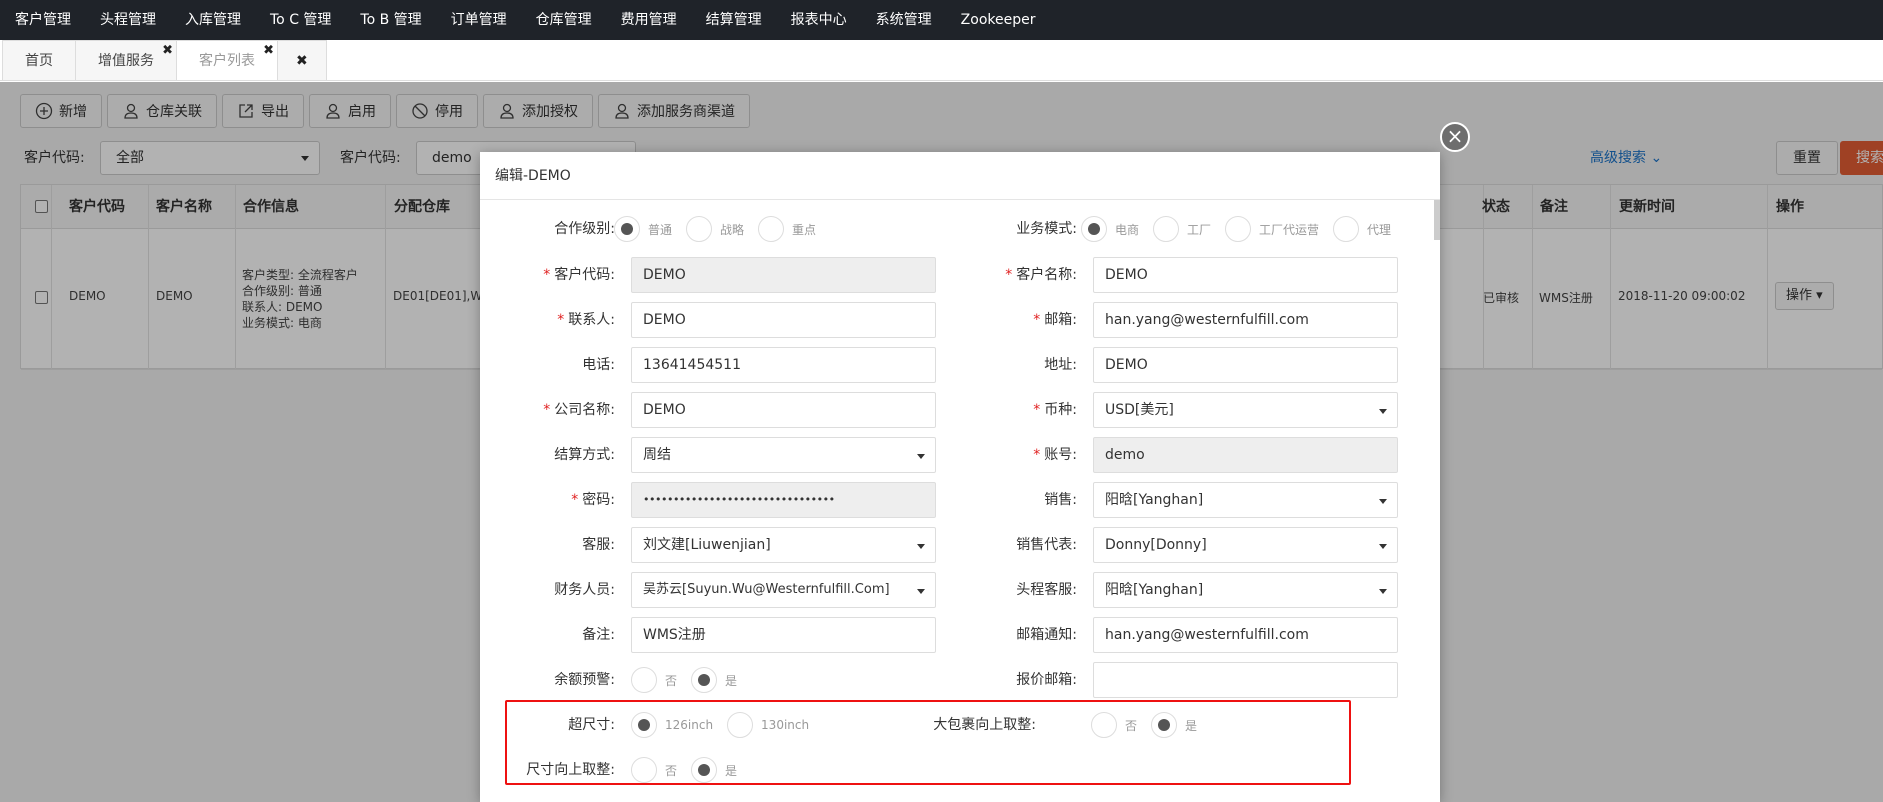  I want to click on first-leg-cs-label: 头程客服:, so click(1046, 590).